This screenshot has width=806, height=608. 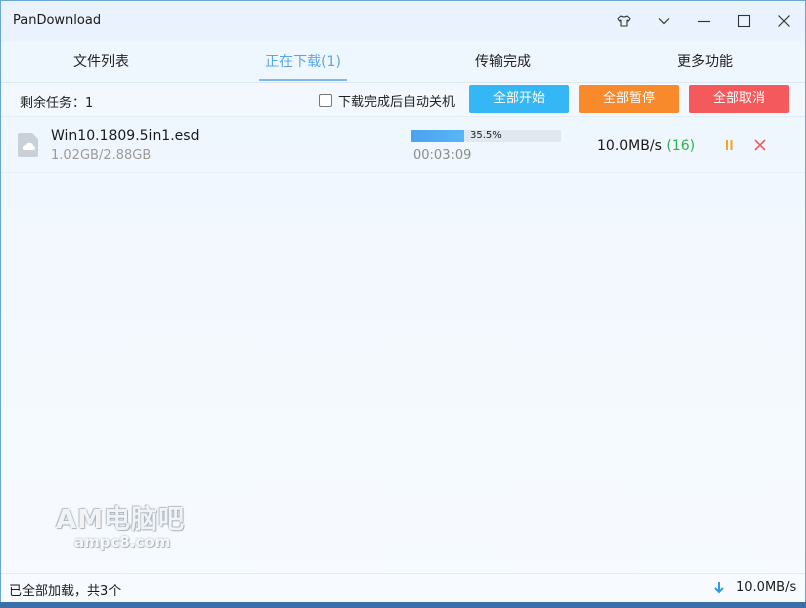 I want to click on watermark-logo: AM电脑吧 ampc8.com, so click(x=120, y=528).